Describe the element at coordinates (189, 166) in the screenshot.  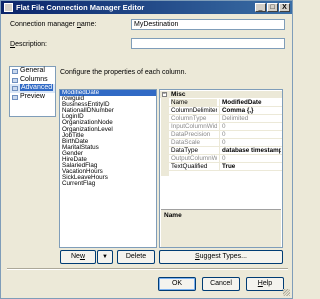
I see `property-name: TextQualified` at that location.